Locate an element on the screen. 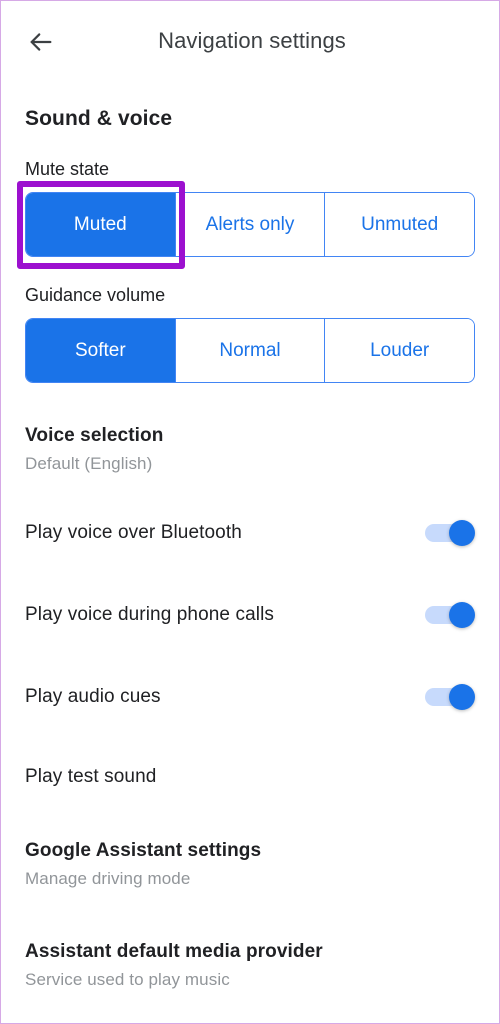 The width and height of the screenshot is (500, 1024). guidance-volume-control-wrap: Softer Normal Louder is located at coordinates (250, 350).